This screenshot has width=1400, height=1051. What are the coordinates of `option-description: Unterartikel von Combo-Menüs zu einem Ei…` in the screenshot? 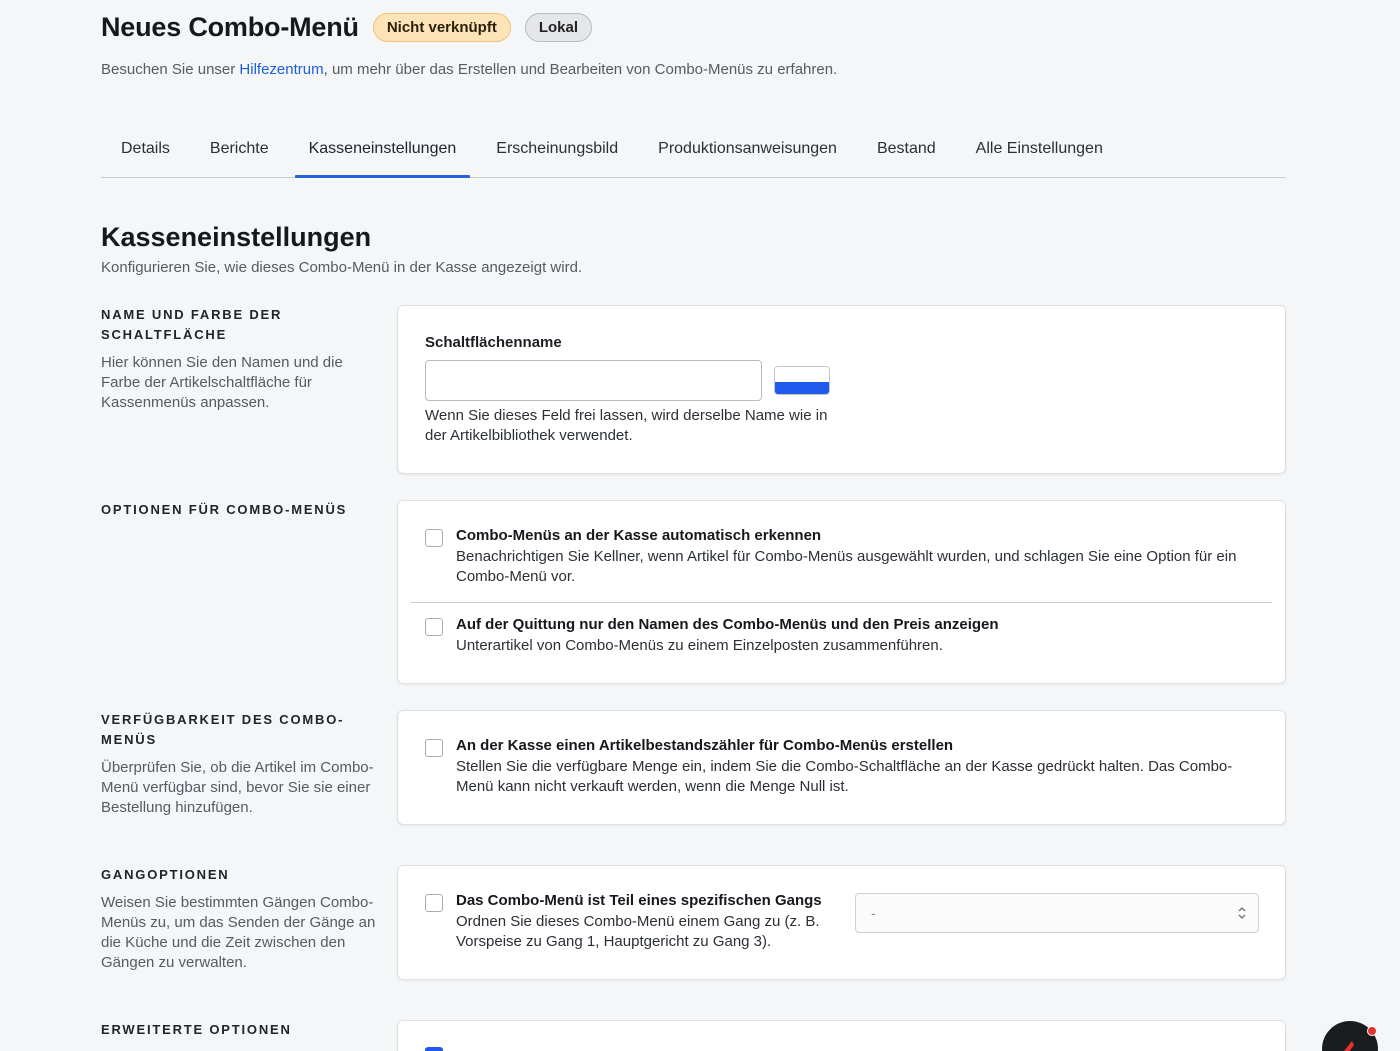 It's located at (699, 645).